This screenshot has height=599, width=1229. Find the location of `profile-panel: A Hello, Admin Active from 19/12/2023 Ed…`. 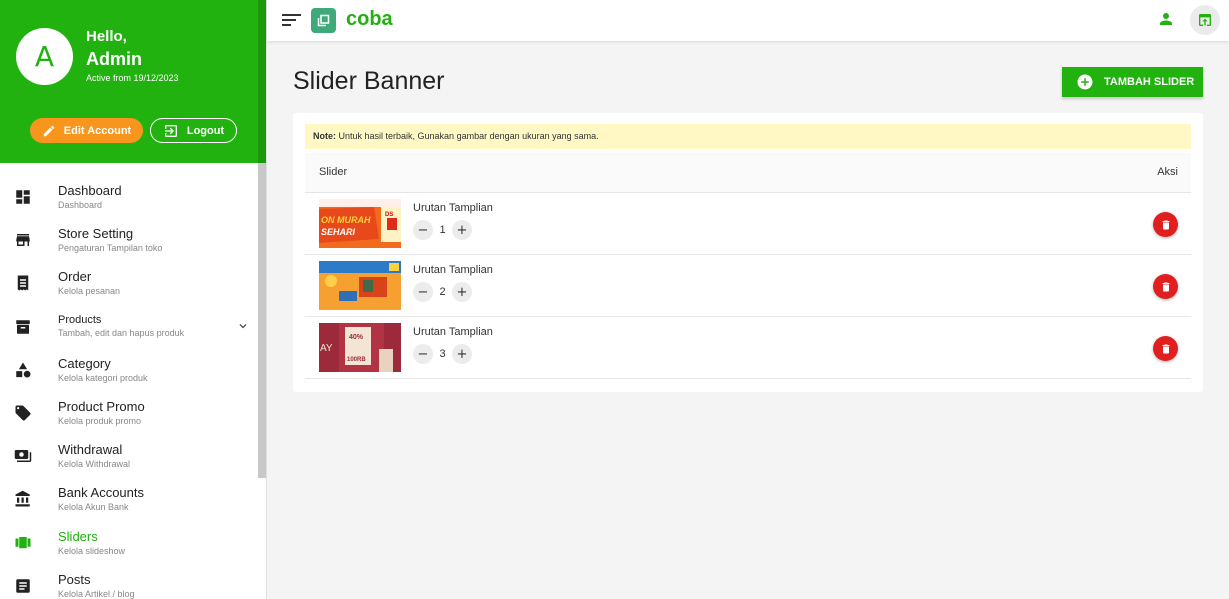

profile-panel: A Hello, Admin Active from 19/12/2023 Ed… is located at coordinates (133, 81).